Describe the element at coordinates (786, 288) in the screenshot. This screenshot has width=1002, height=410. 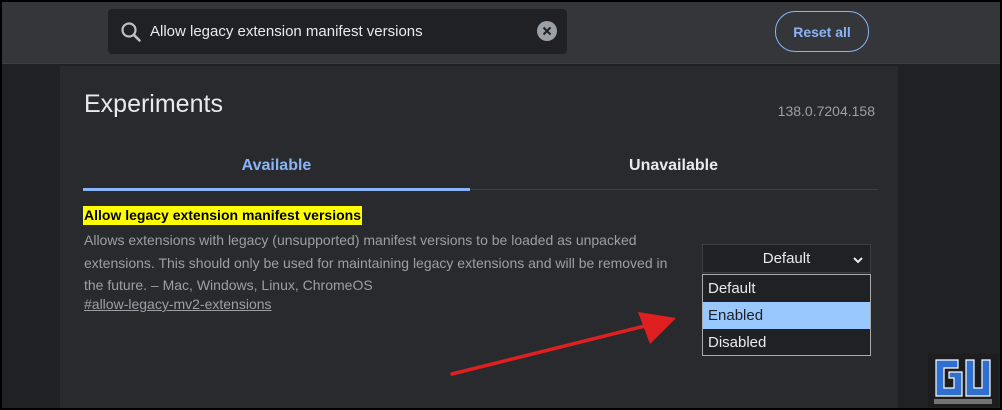
I see `option-default: Default` at that location.